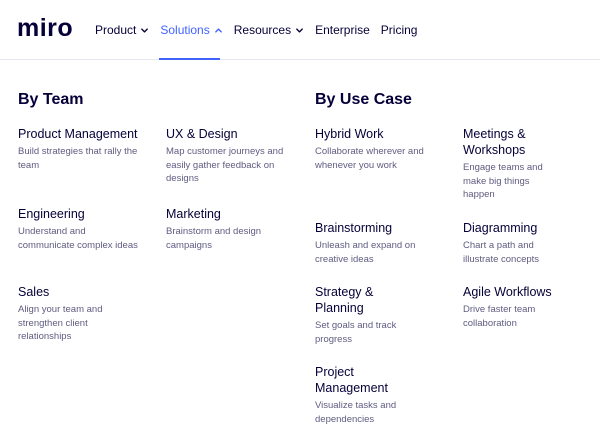 The image size is (600, 442). What do you see at coordinates (189, 59) in the screenshot?
I see `active-nav-underline` at bounding box center [189, 59].